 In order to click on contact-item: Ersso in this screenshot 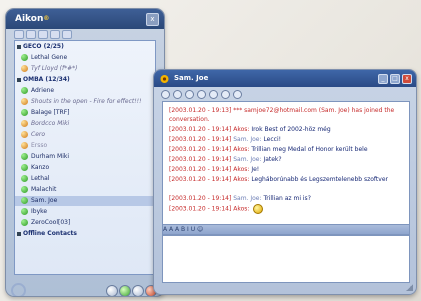, I will do `click(85, 146)`.